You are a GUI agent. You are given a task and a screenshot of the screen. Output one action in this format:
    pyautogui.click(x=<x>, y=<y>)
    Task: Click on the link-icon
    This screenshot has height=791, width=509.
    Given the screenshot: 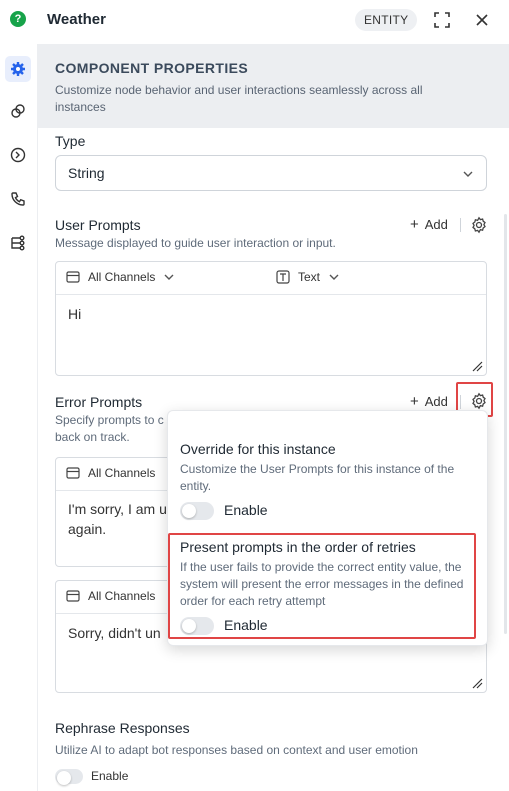 What is the action you would take?
    pyautogui.click(x=18, y=111)
    